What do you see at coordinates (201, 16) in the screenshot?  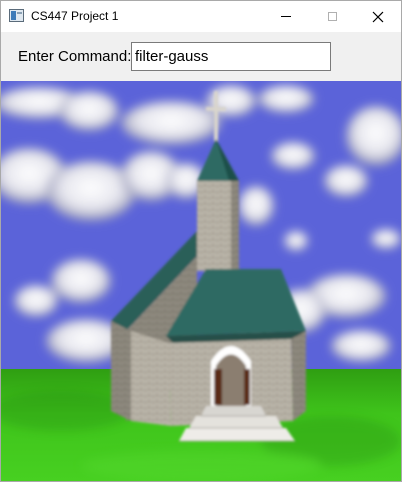 I see `title-bar: CS447 Project 1` at bounding box center [201, 16].